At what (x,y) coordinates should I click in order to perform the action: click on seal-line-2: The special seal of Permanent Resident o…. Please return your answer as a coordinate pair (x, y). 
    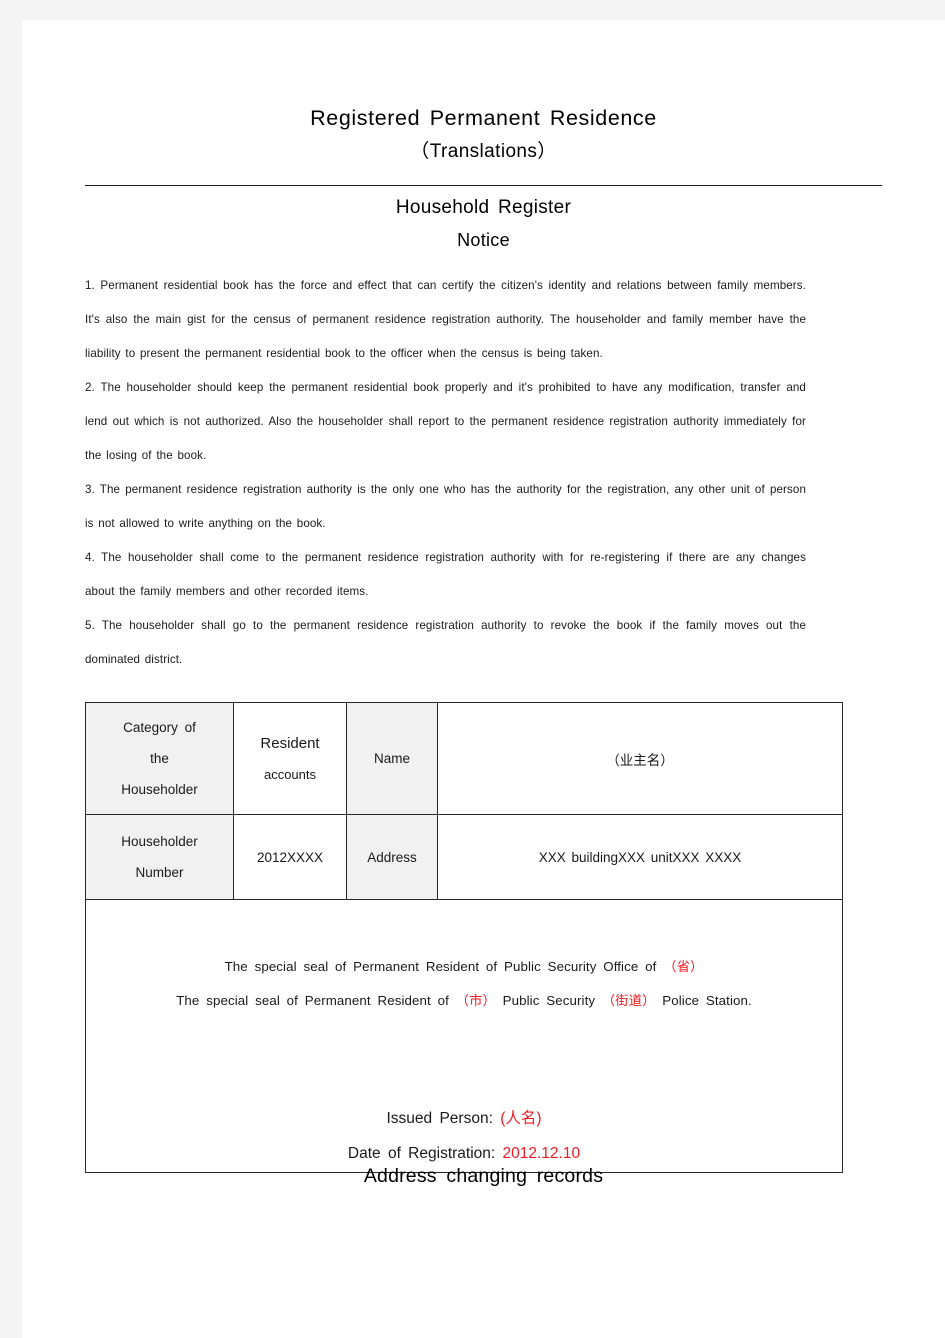
    Looking at the image, I should click on (464, 1001).